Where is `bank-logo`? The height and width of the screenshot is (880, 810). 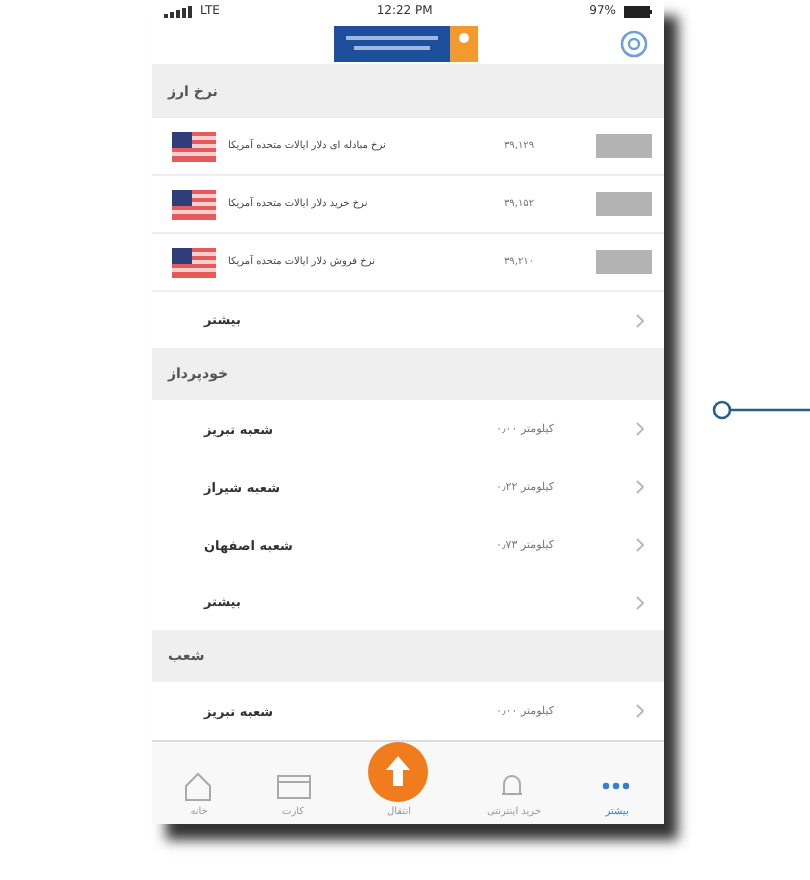 bank-logo is located at coordinates (406, 43).